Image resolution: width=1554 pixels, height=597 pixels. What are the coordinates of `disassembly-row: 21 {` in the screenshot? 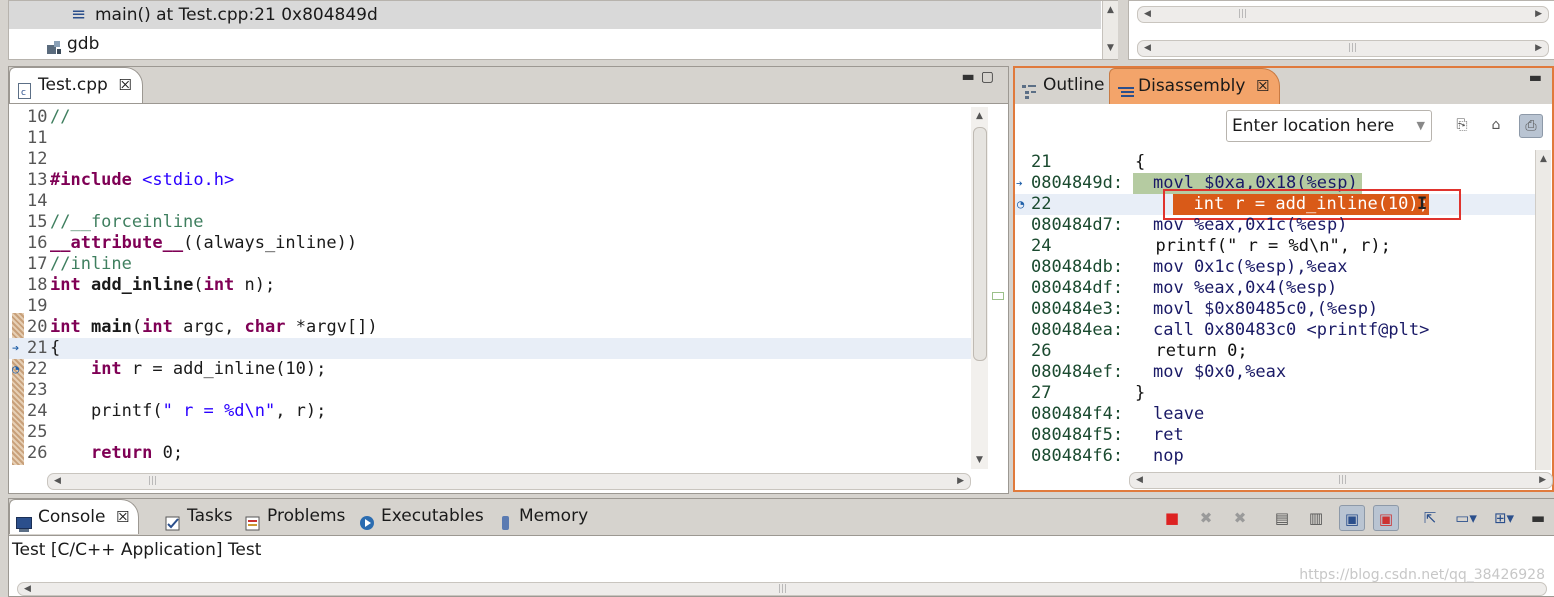 It's located at (1275, 162).